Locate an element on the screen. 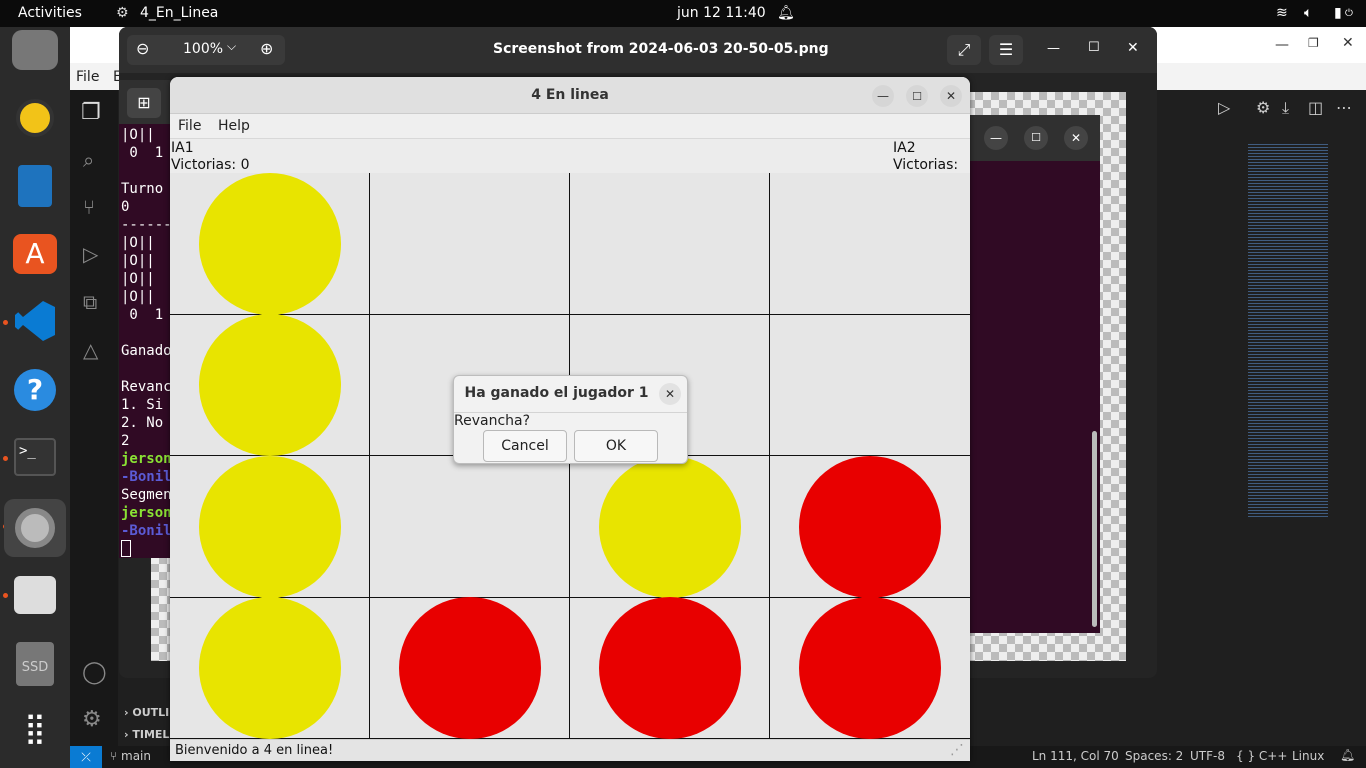 The height and width of the screenshot is (768, 1366). terminal-line: 2. No is located at coordinates (142, 423).